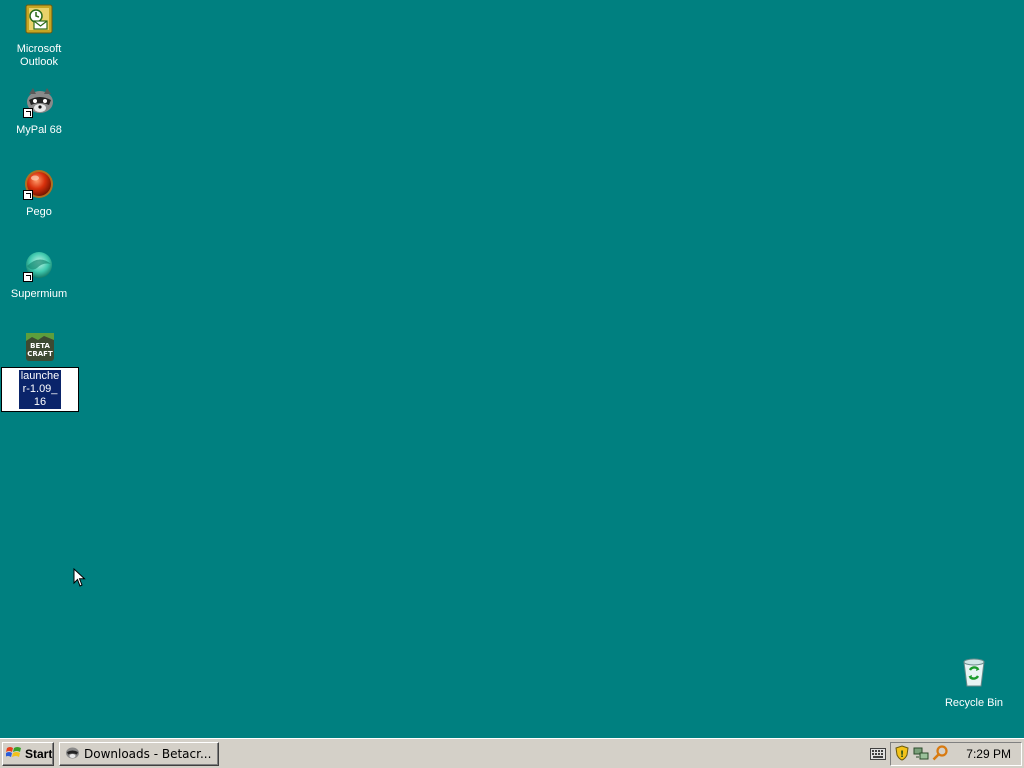  I want to click on desktop-icon-label: Supermium, so click(39, 294).